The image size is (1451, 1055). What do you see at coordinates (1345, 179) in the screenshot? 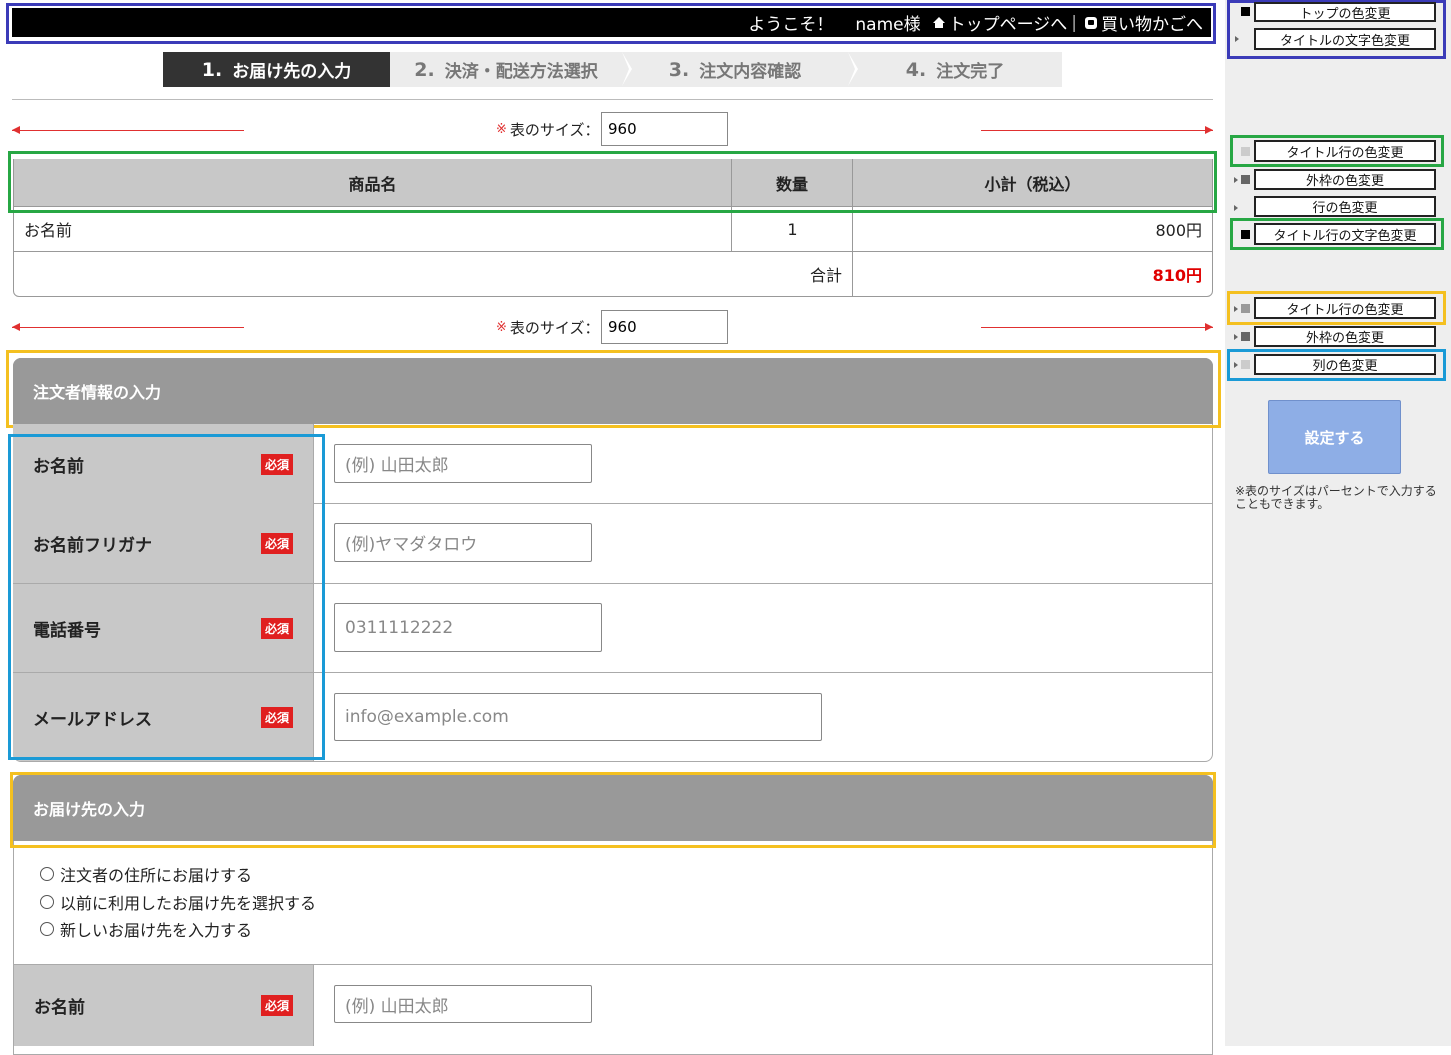
I see `border-color-button: 外枠の色変更` at bounding box center [1345, 179].